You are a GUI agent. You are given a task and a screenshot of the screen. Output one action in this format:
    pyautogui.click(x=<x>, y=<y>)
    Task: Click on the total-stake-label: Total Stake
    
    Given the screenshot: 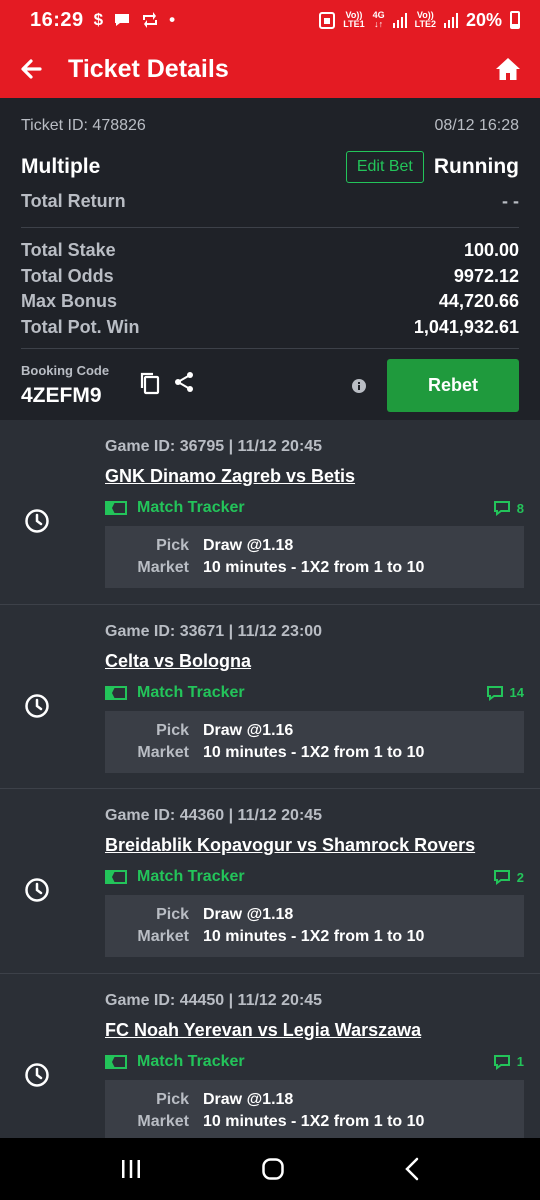 What is the action you would take?
    pyautogui.click(x=68, y=250)
    